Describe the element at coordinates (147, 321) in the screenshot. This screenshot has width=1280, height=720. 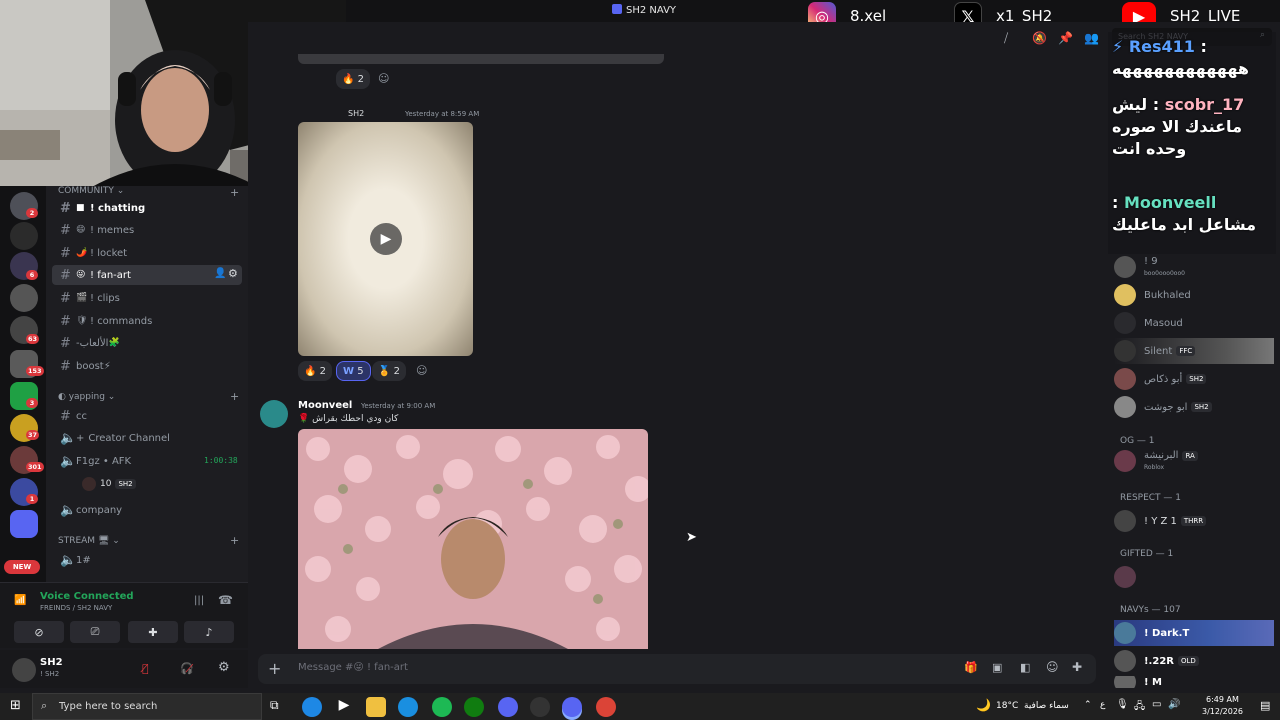
I see `channel-commands: # 🛡! commands` at that location.